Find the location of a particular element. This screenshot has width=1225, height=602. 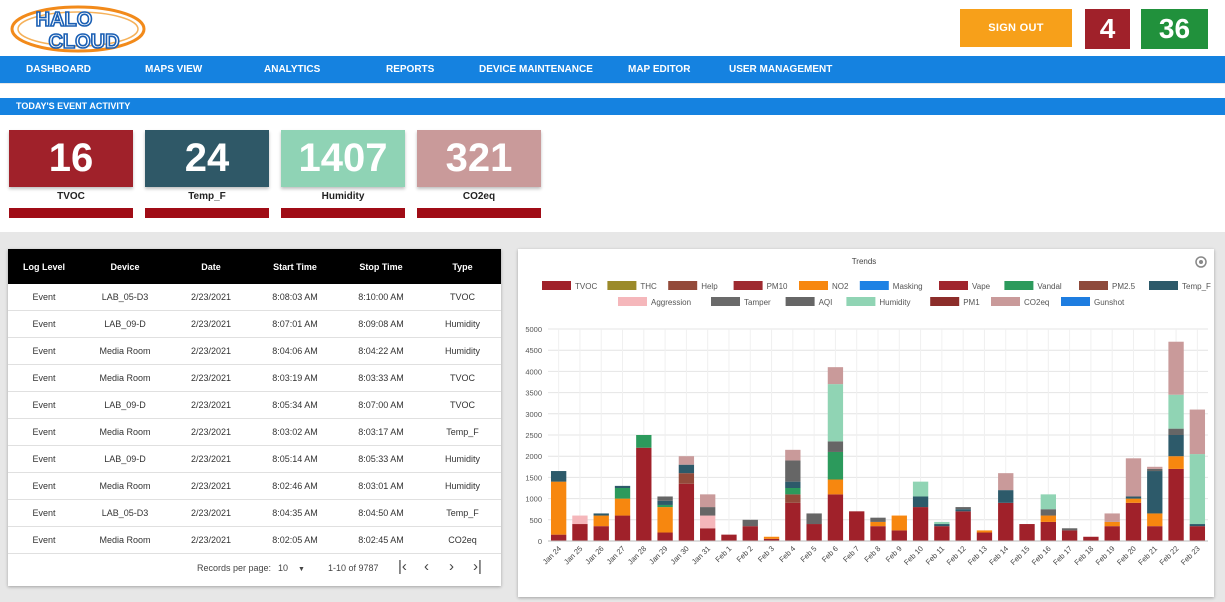

bar-segment-feb-22-aqi is located at coordinates (1176, 431).